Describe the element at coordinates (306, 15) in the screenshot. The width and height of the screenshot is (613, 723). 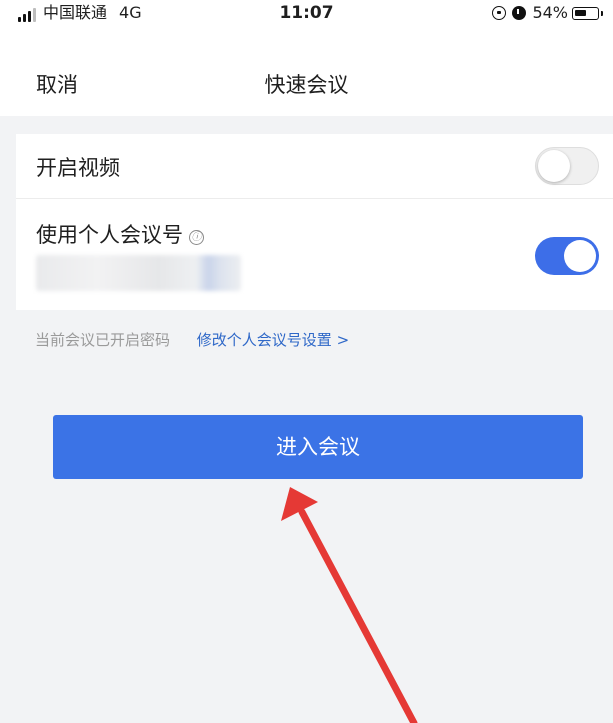
I see `status-bar: 中国联通 4G 11:07 54%` at that location.